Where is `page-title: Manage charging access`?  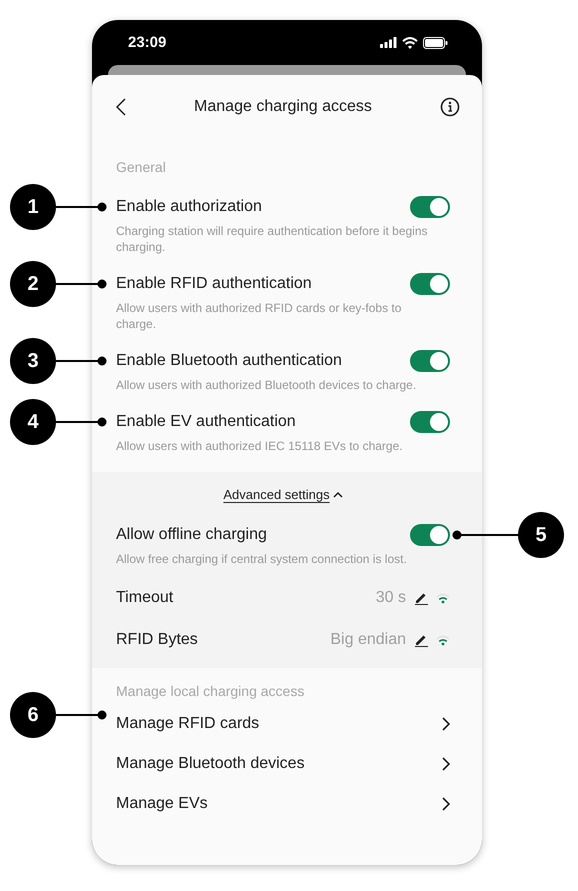 page-title: Manage charging access is located at coordinates (283, 107).